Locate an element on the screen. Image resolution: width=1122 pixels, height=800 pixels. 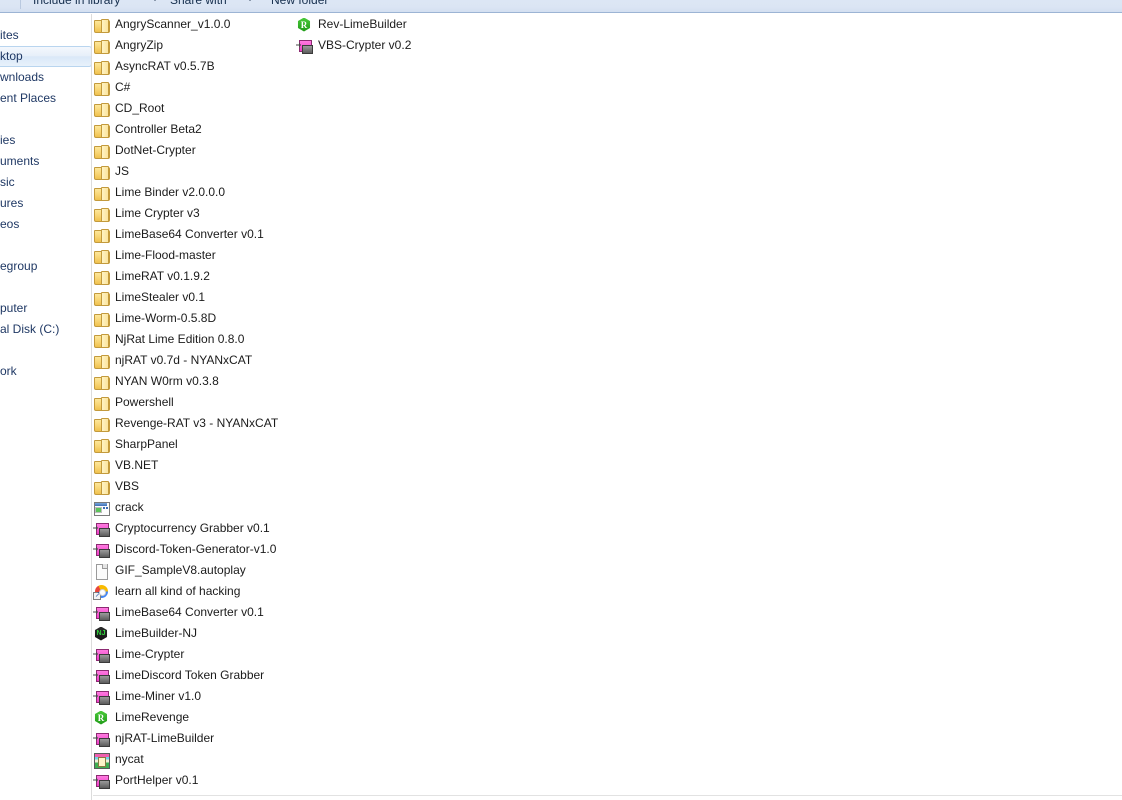
file-list-item: Powershell is located at coordinates (193, 402).